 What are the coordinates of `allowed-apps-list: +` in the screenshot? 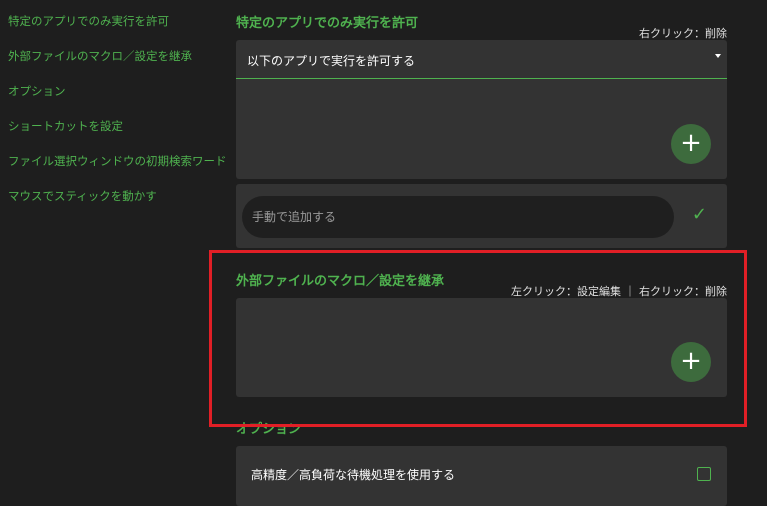 It's located at (481, 129).